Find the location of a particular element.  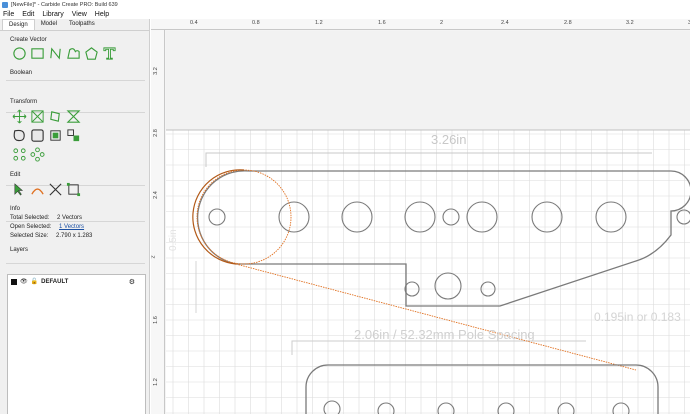

ruler-top-label: 2.4 is located at coordinates (505, 23).